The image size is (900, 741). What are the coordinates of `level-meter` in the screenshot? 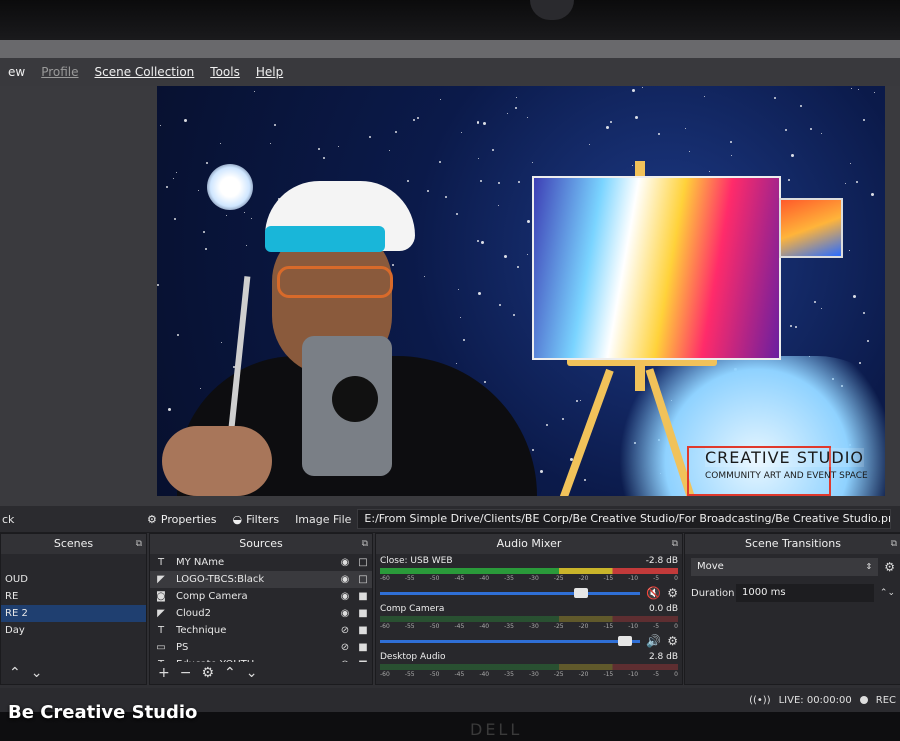 It's located at (529, 667).